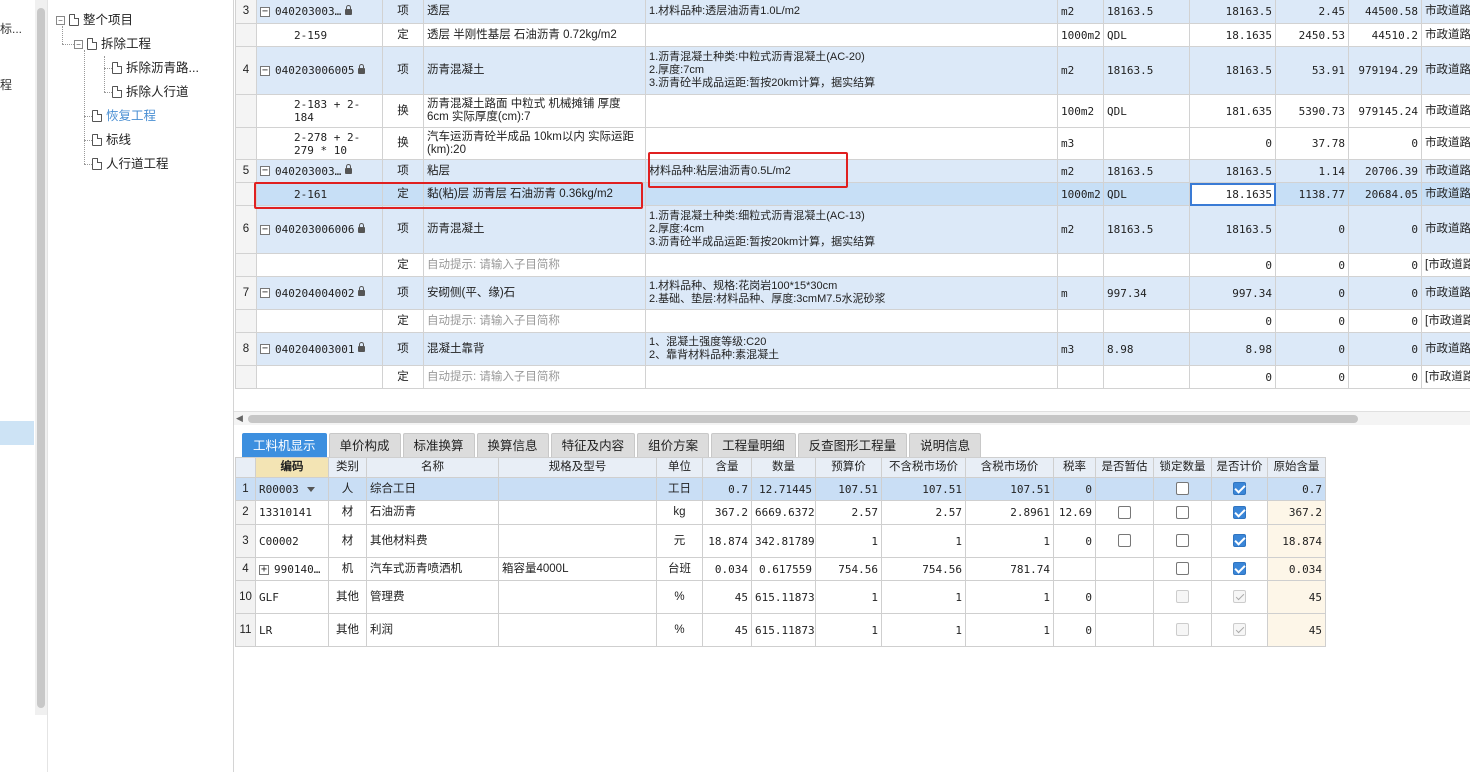 This screenshot has height=772, width=1470. I want to click on spec-cell, so click(577, 489).